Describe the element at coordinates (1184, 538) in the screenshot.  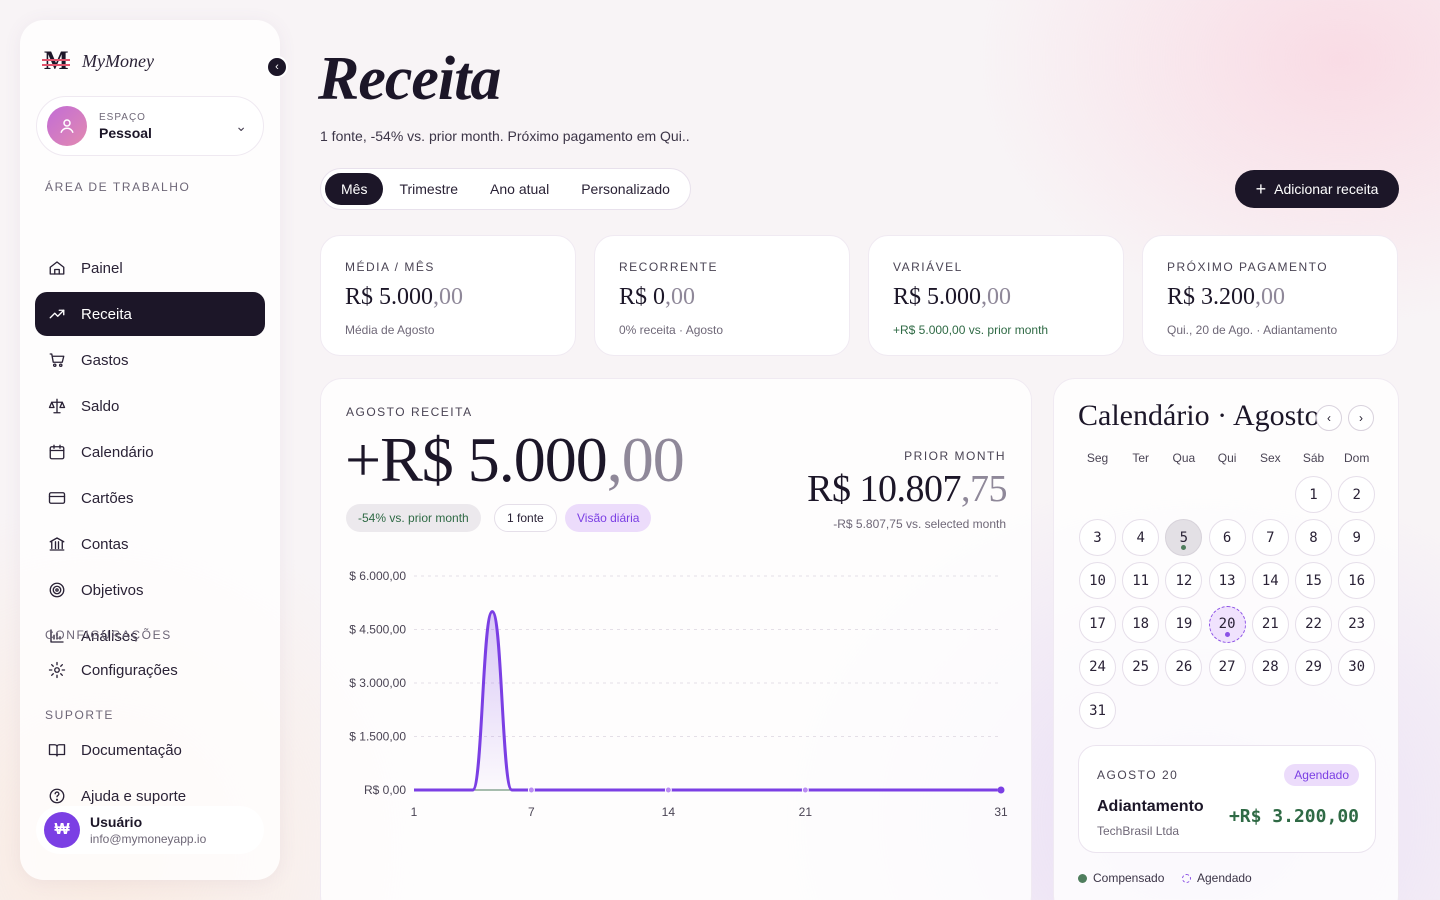
I see `calendar-day: 5` at that location.